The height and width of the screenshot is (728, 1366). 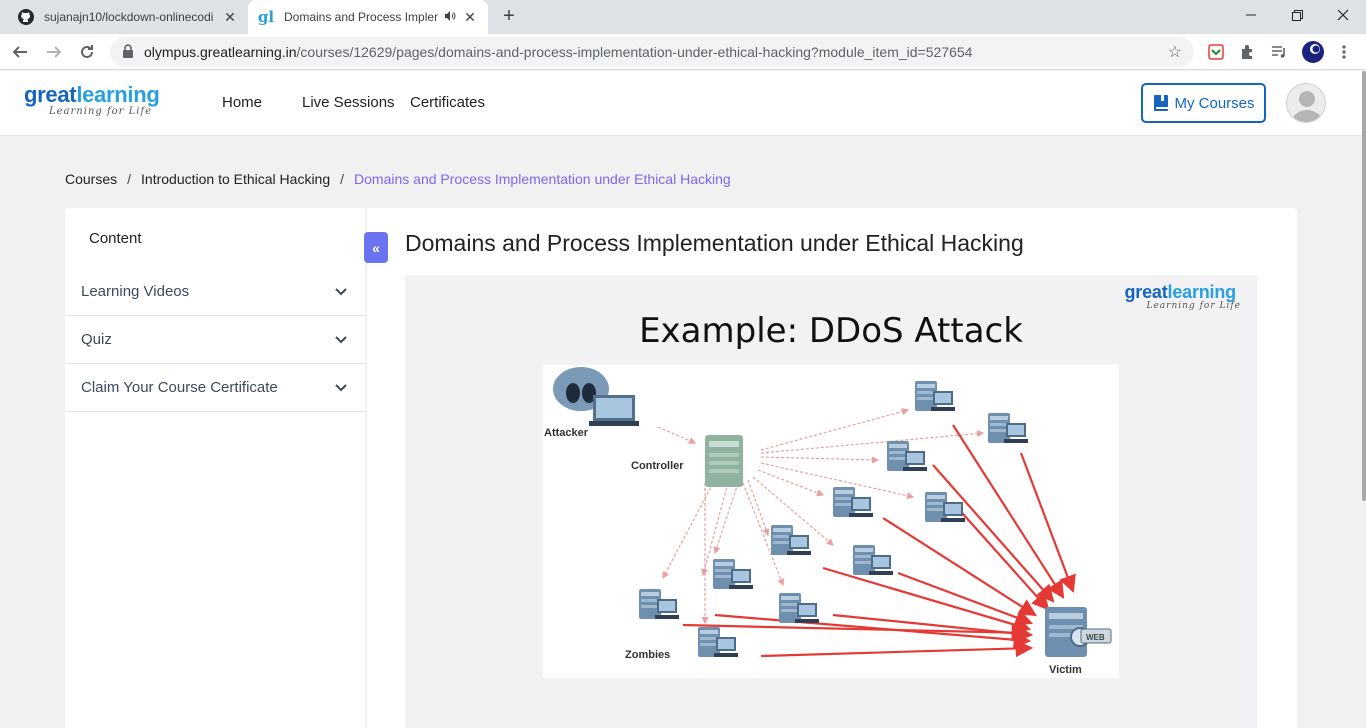 What do you see at coordinates (1307, 106) in the screenshot?
I see `user-placeholder-icon` at bounding box center [1307, 106].